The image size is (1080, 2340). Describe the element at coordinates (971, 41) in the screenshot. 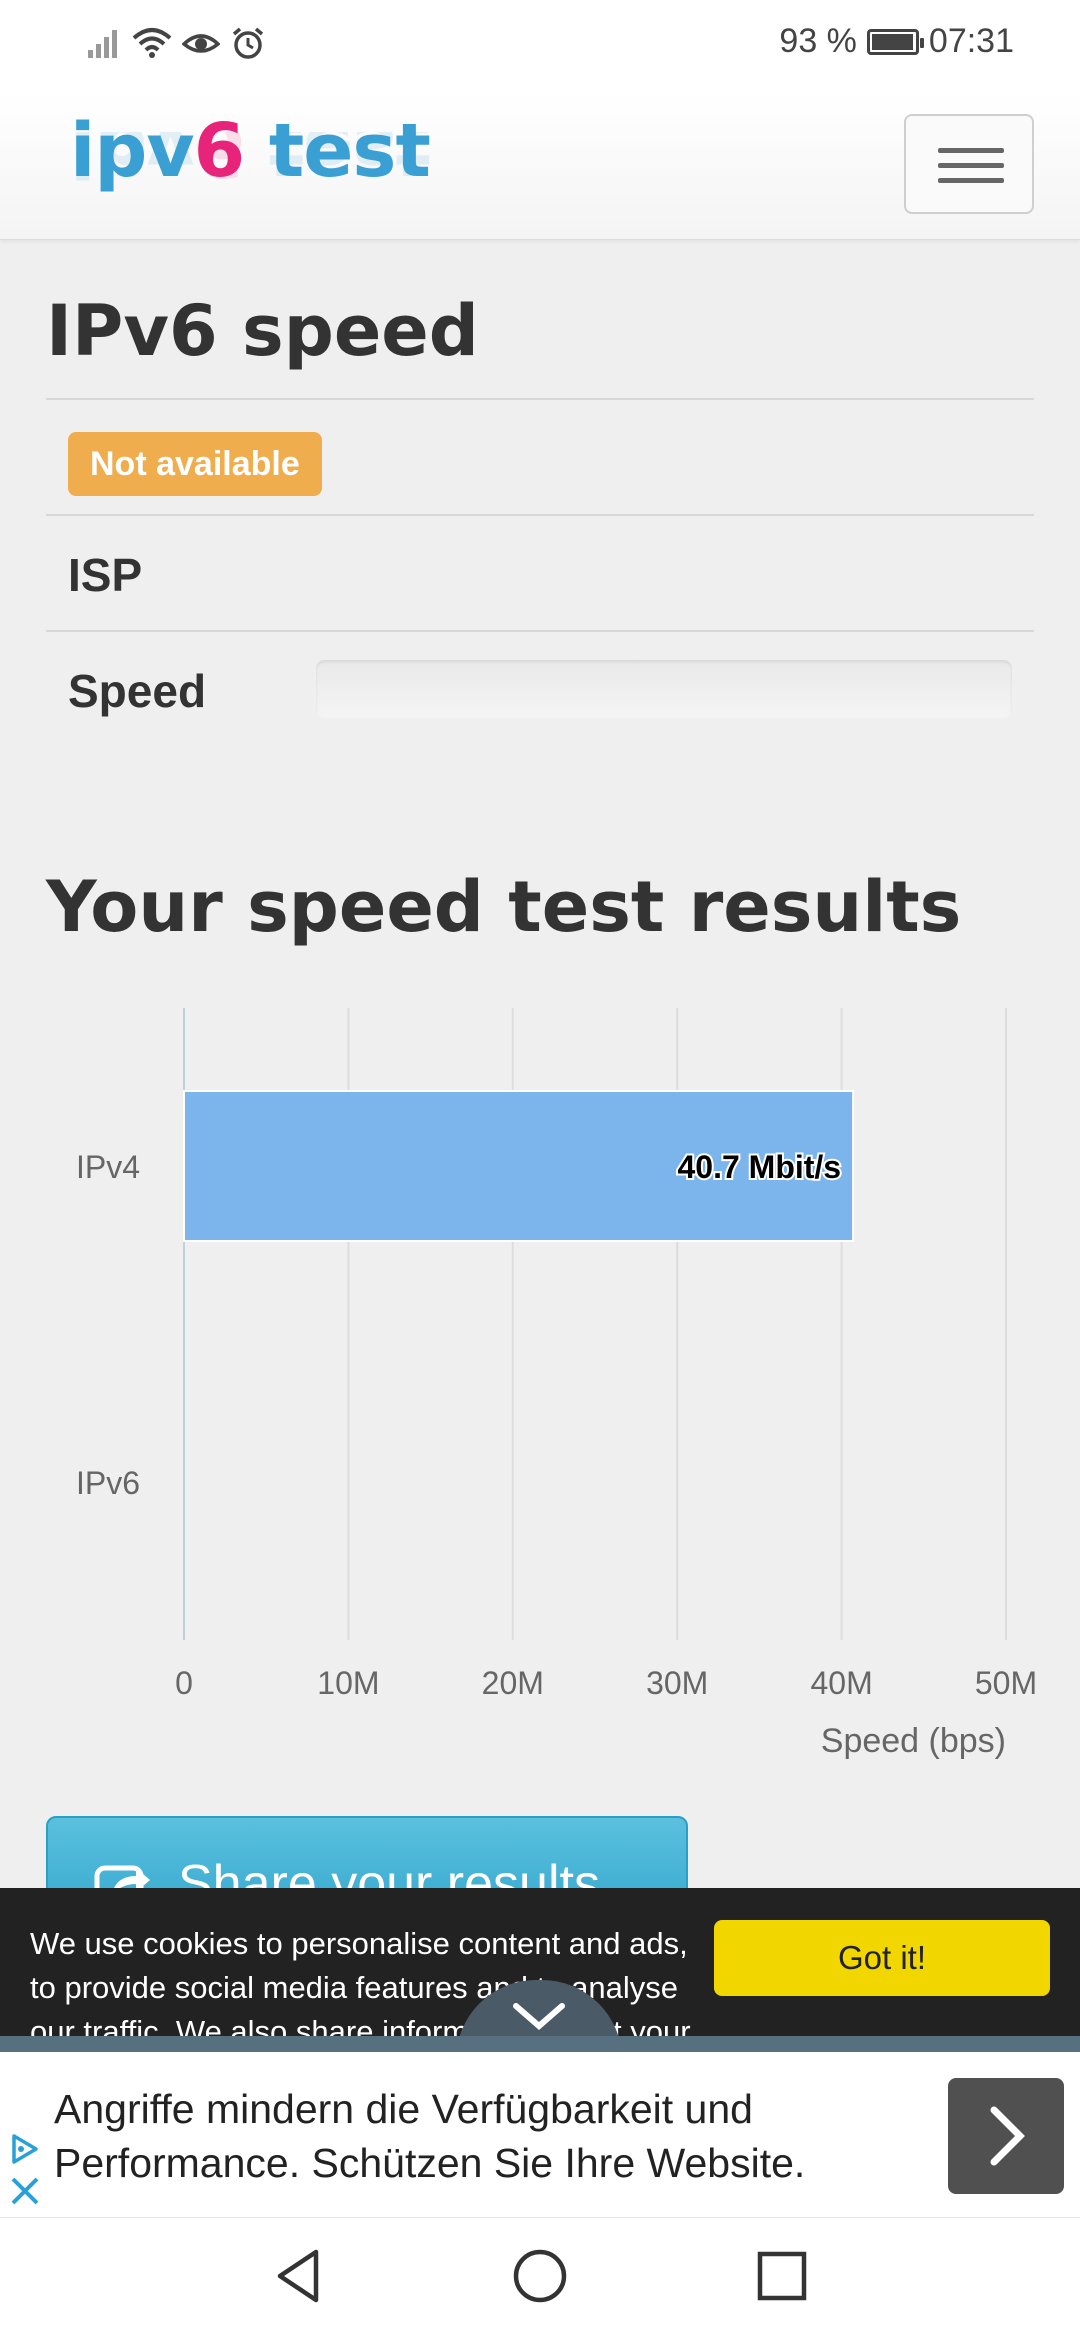

I see `clock: 07:31` at that location.